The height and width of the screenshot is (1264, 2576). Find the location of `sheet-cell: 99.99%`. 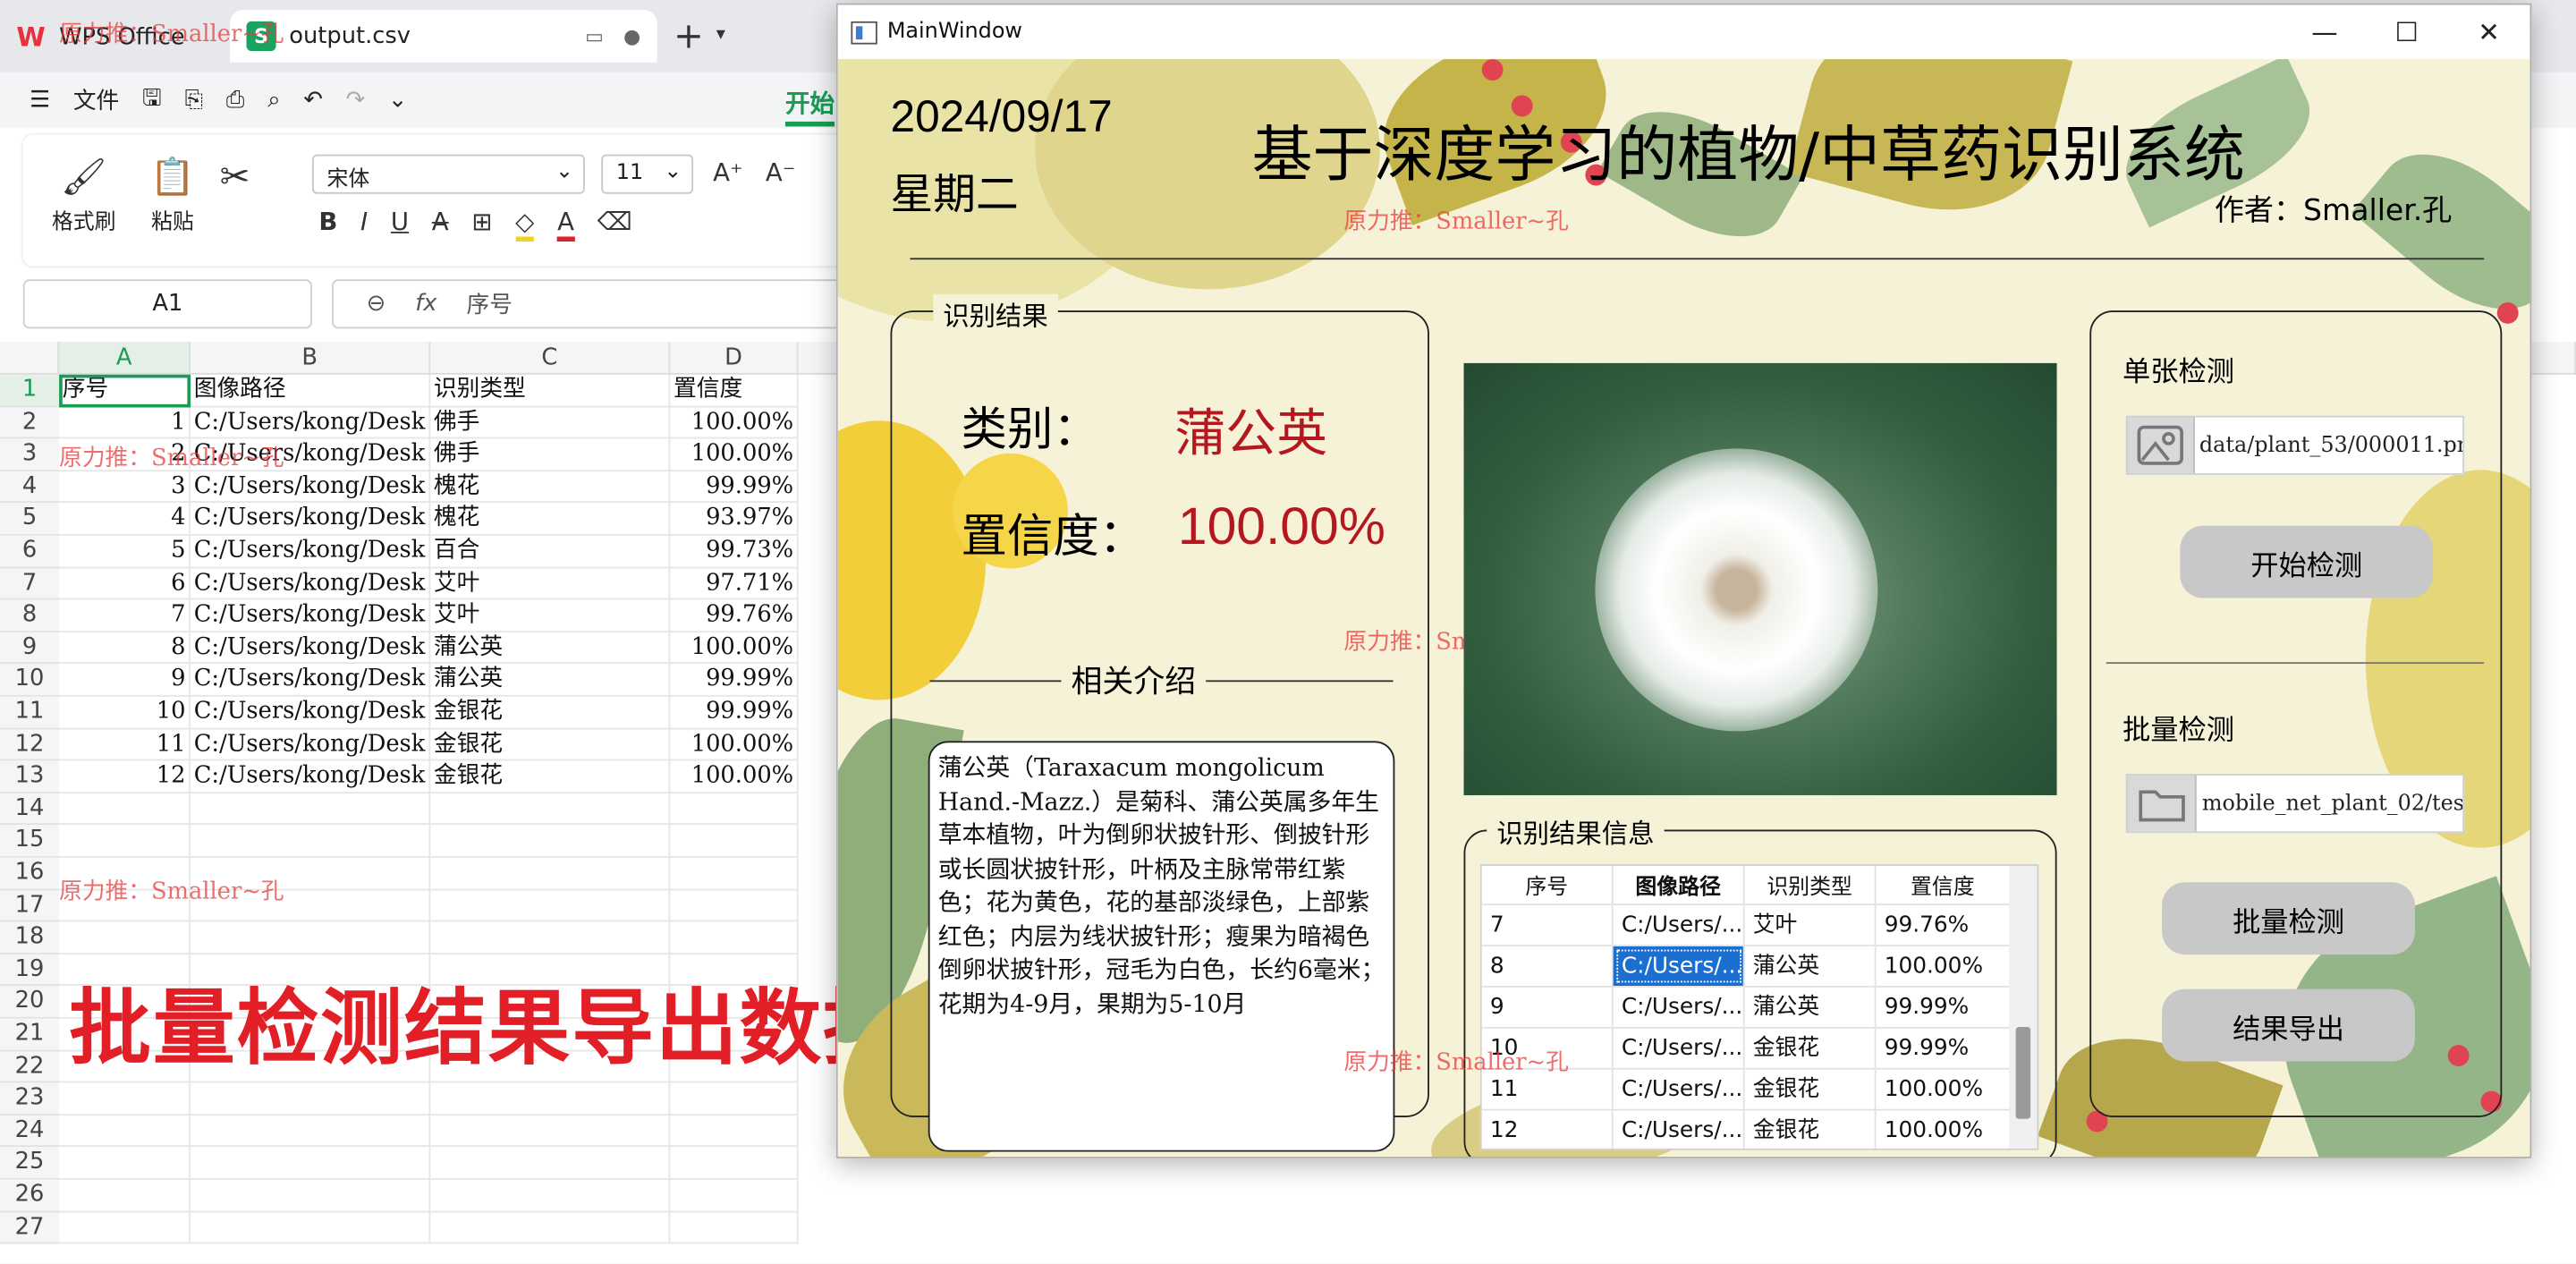

sheet-cell: 99.99% is located at coordinates (734, 680).